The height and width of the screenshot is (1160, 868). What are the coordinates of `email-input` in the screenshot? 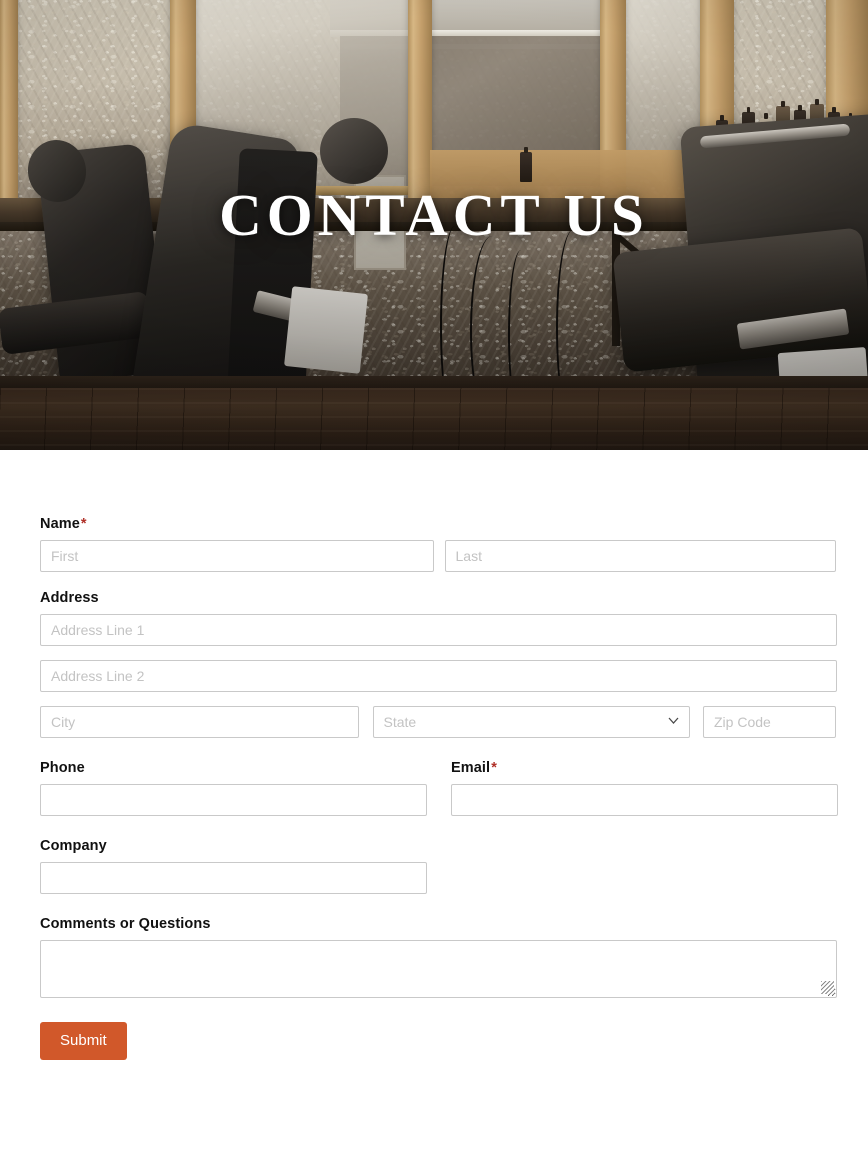 It's located at (644, 800).